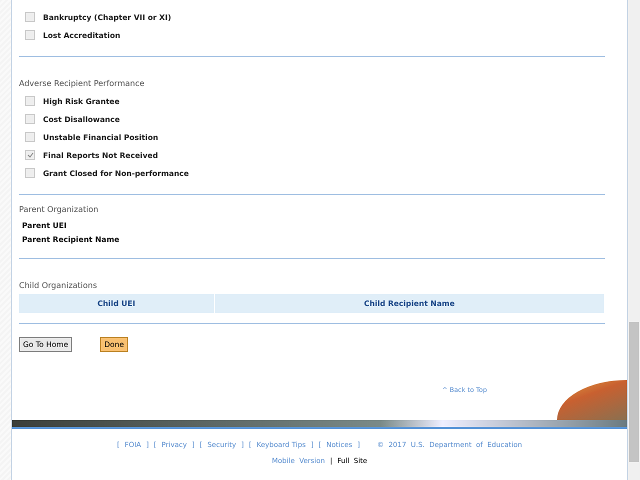 The image size is (640, 480). What do you see at coordinates (58, 285) in the screenshot?
I see `section-title: Child Organizations` at bounding box center [58, 285].